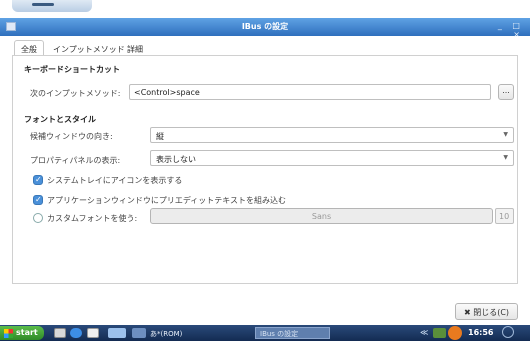 Image resolution: width=530 pixels, height=341 pixels. What do you see at coordinates (75, 93) in the screenshot?
I see `next-im-label: 次のインプットメソッド:` at bounding box center [75, 93].